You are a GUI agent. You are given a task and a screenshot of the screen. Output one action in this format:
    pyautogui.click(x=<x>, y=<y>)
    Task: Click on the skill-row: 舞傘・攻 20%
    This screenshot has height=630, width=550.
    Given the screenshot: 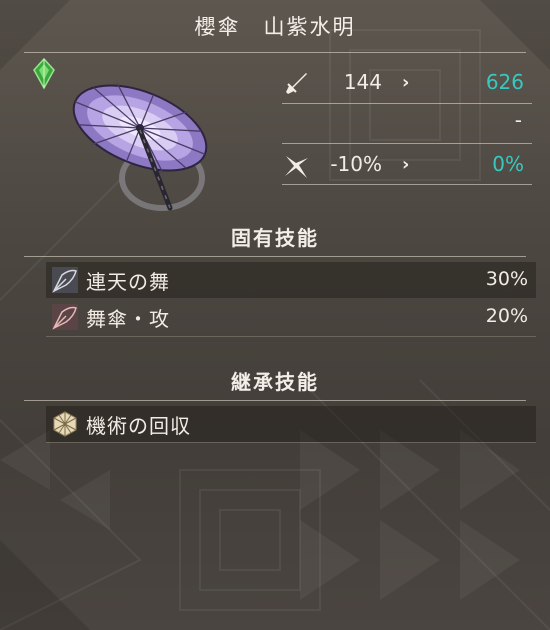 What is the action you would take?
    pyautogui.click(x=291, y=317)
    